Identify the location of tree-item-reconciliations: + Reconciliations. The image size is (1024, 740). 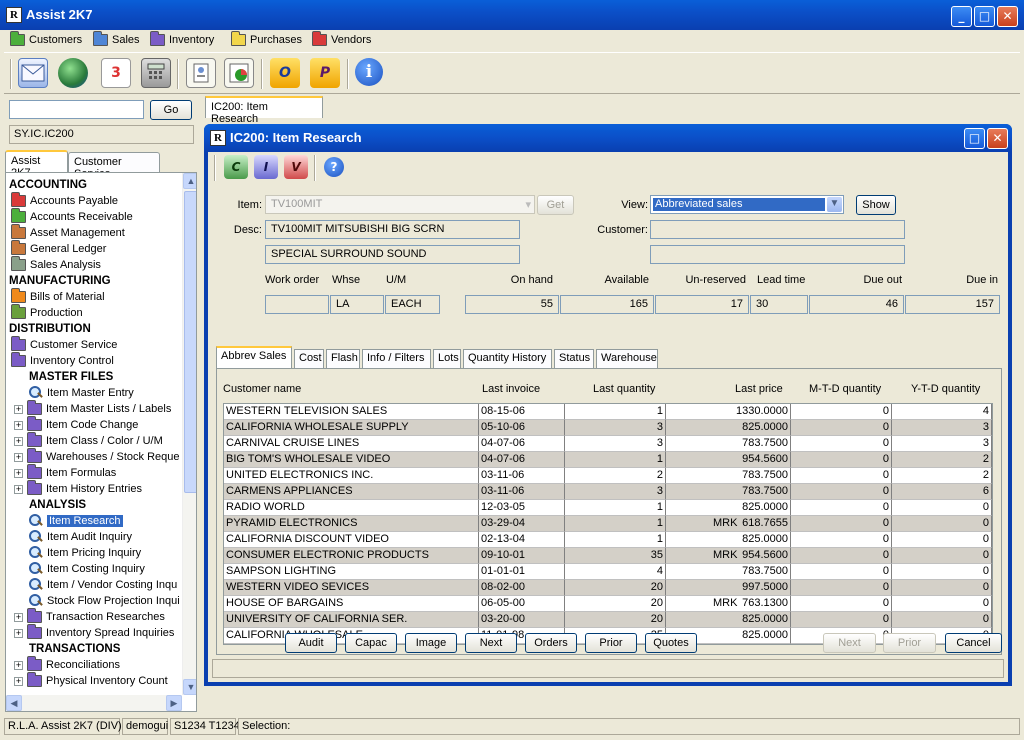
(67, 664).